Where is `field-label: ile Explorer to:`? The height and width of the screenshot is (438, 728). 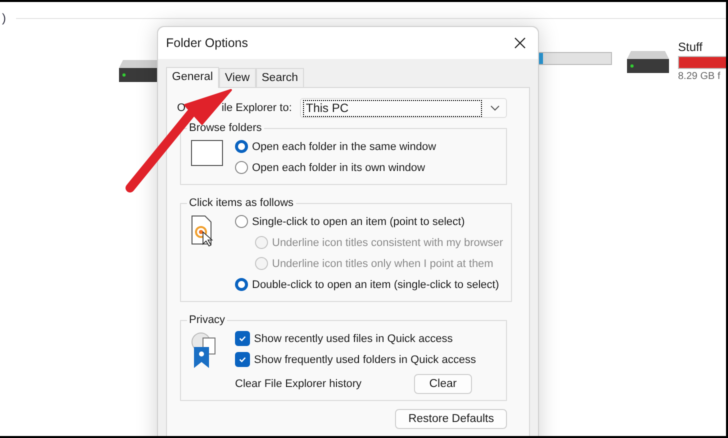 field-label: ile Explorer to: is located at coordinates (257, 108).